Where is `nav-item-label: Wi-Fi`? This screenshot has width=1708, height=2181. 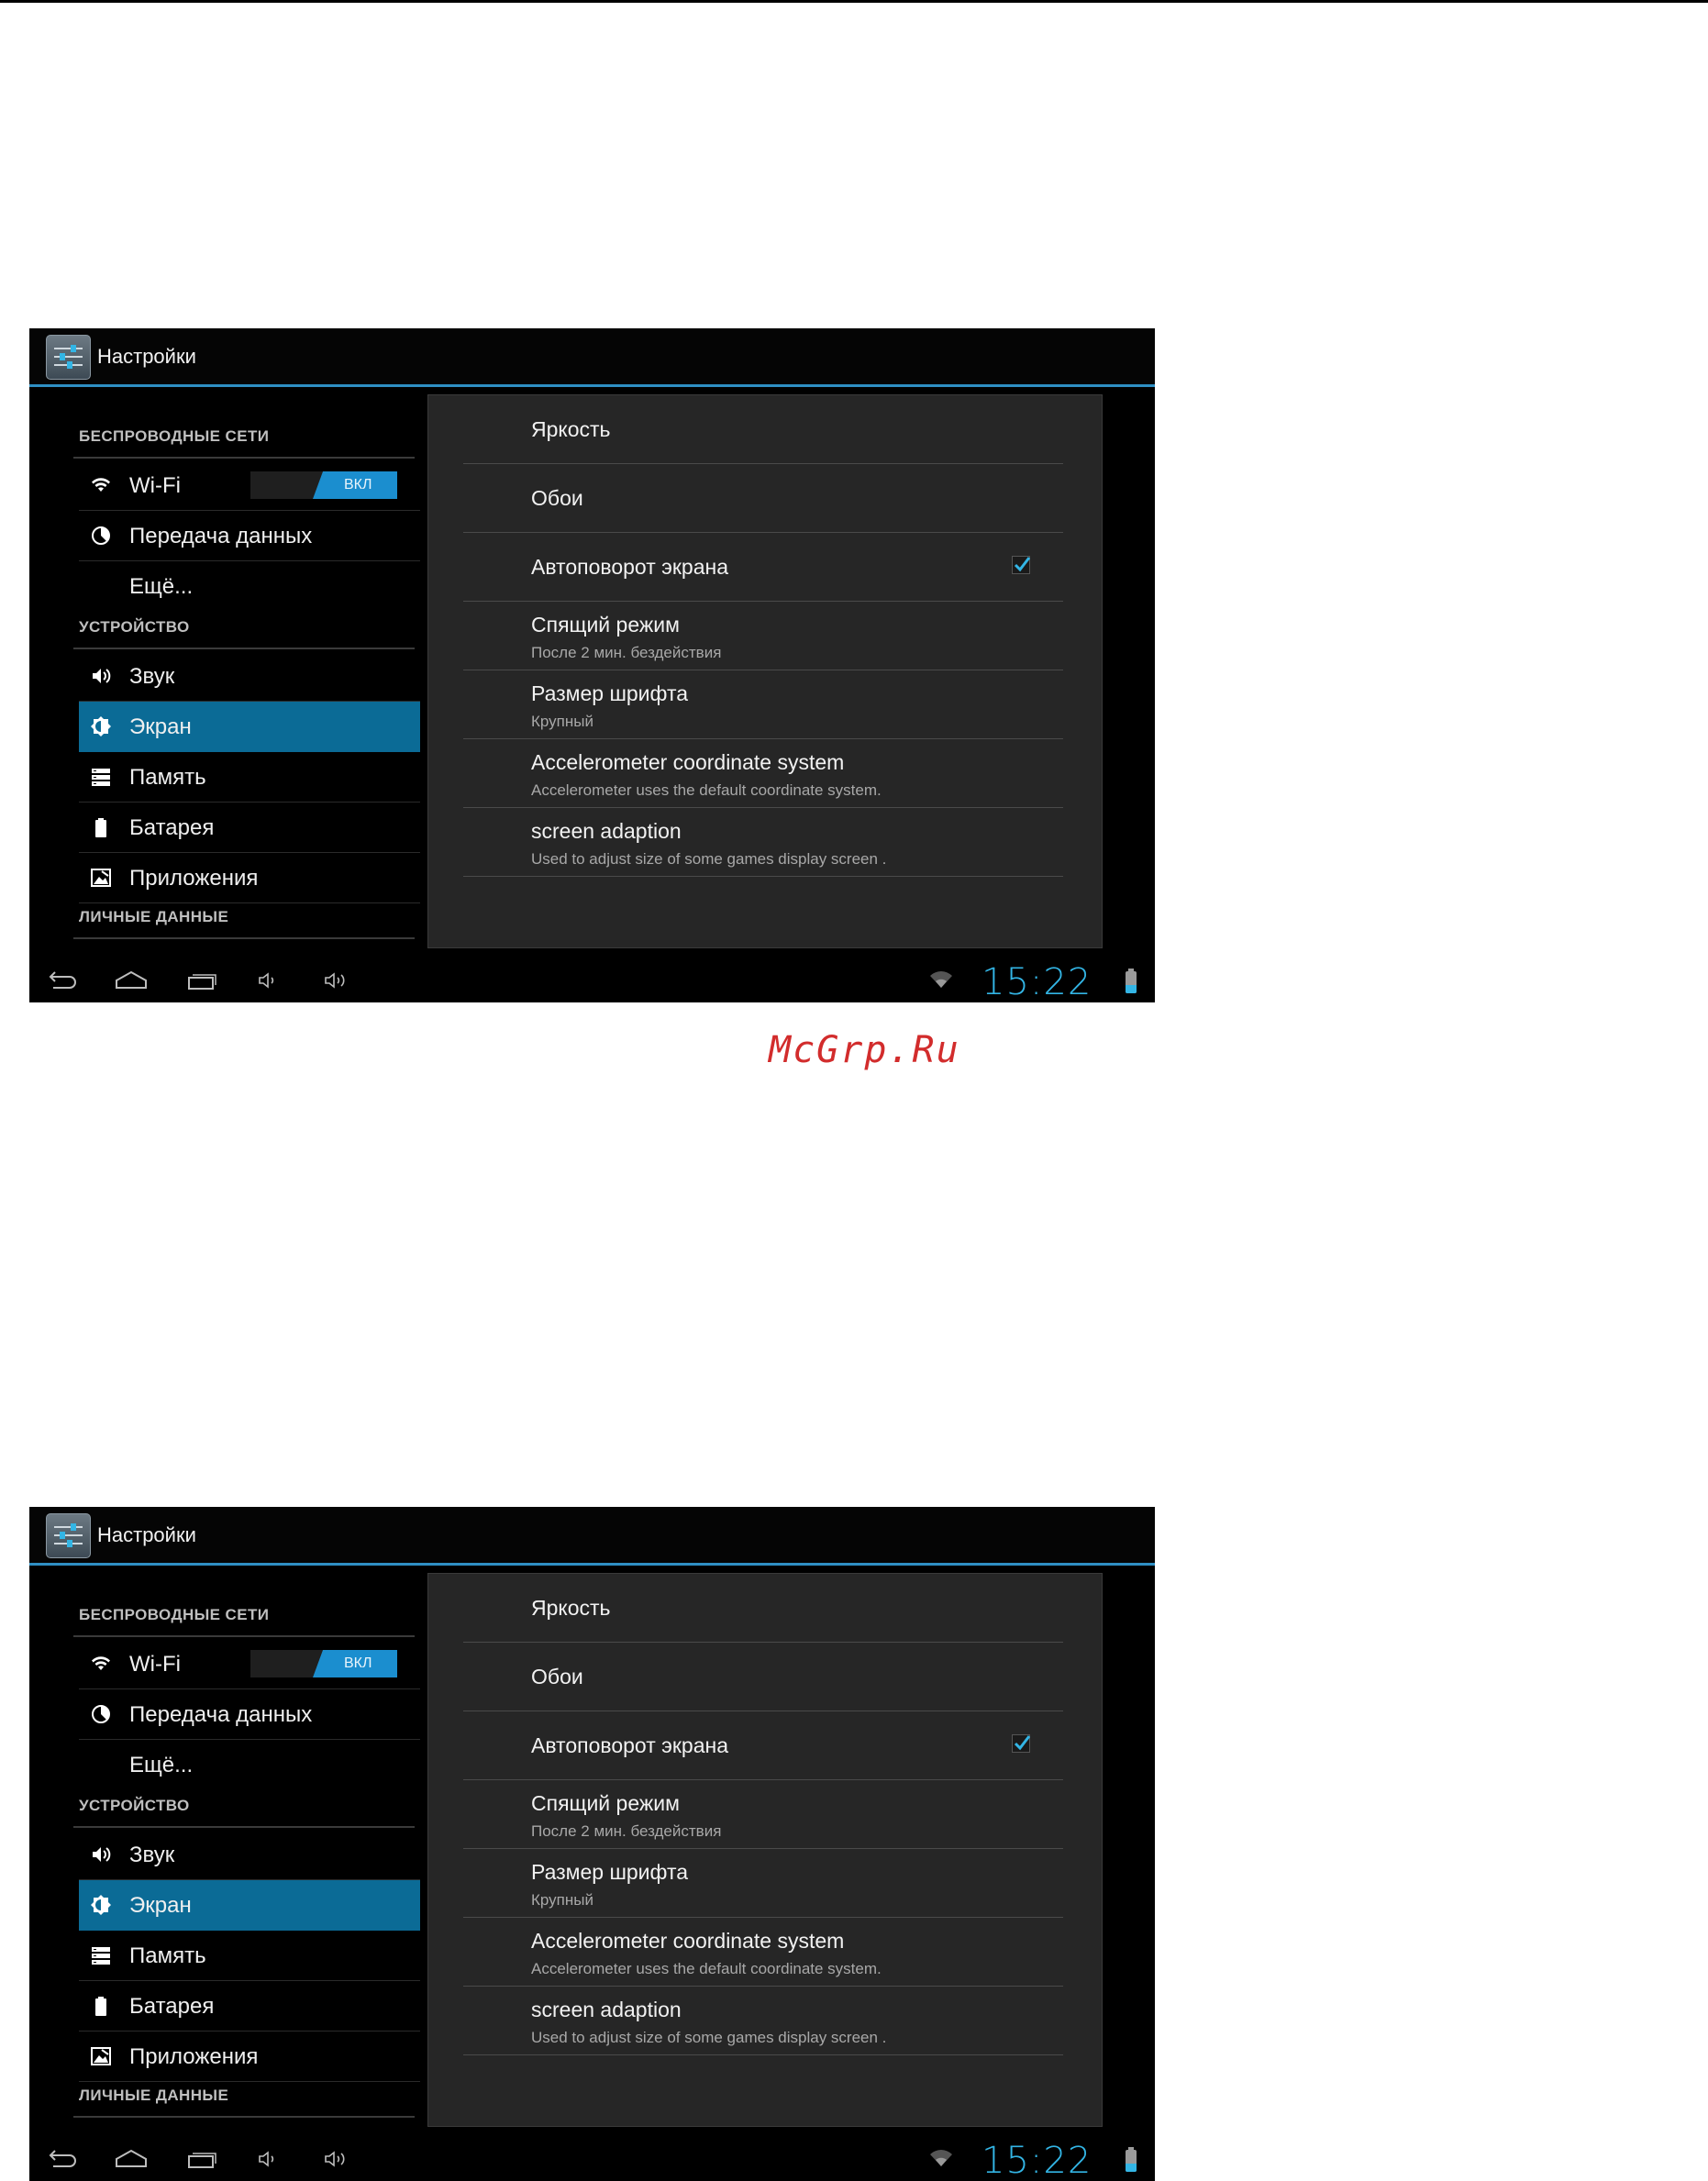 nav-item-label: Wi-Fi is located at coordinates (155, 1665).